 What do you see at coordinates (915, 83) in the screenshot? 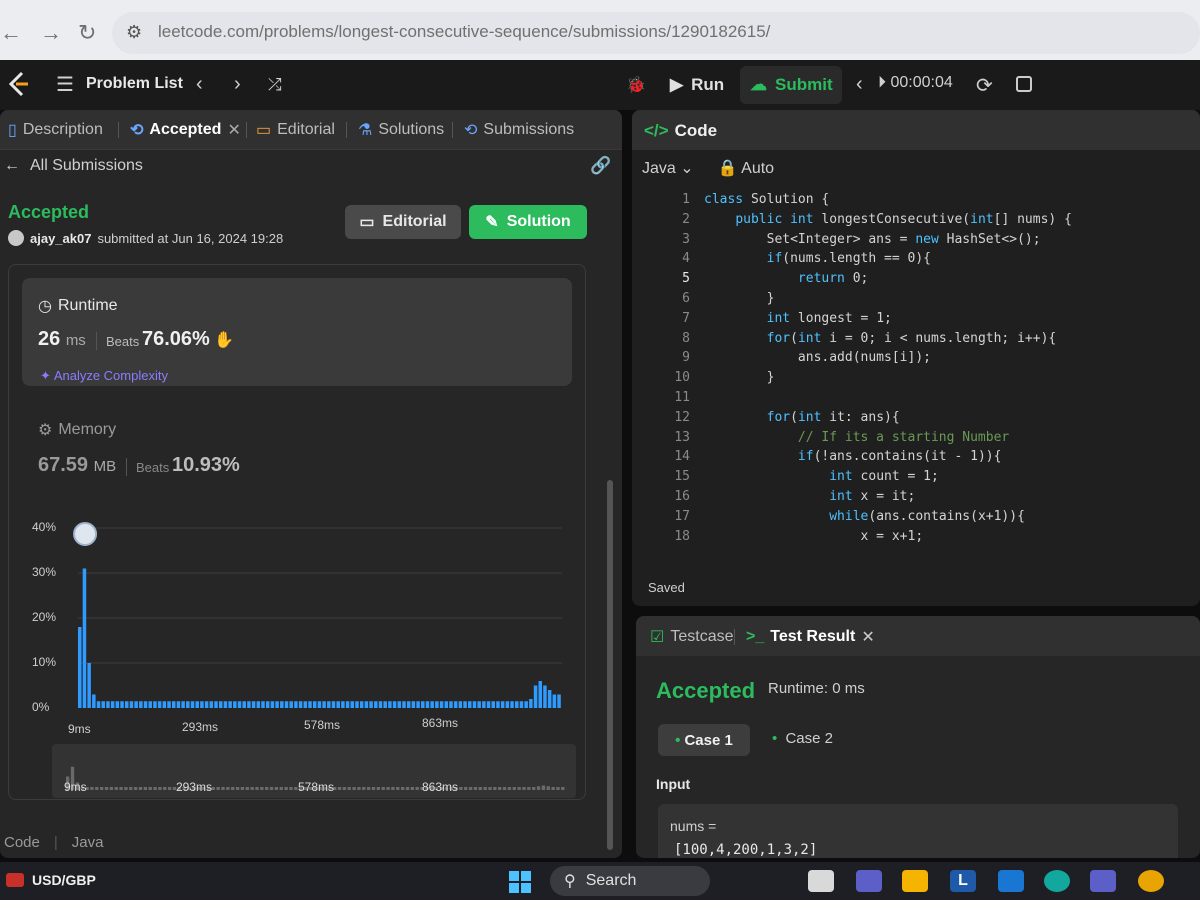
I see `timer: ⏵ 00:00:04` at bounding box center [915, 83].